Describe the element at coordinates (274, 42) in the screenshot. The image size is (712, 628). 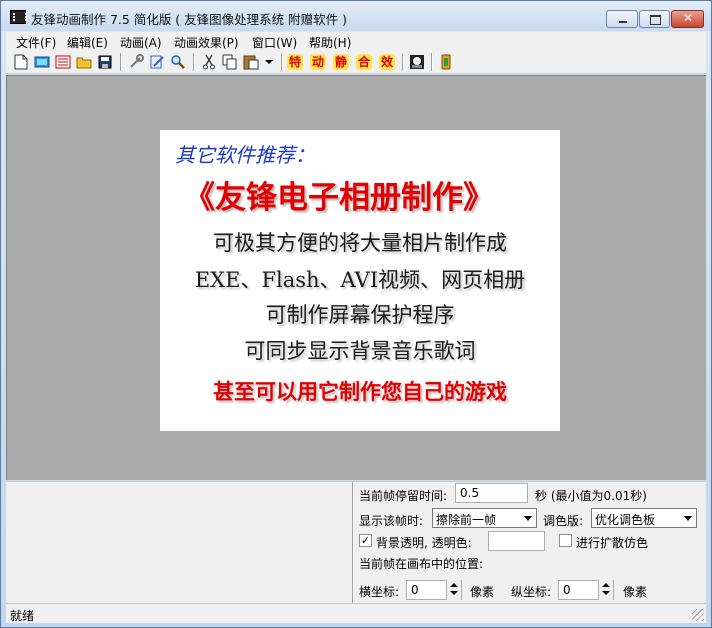
I see `menu-window: 窗口(W)` at that location.